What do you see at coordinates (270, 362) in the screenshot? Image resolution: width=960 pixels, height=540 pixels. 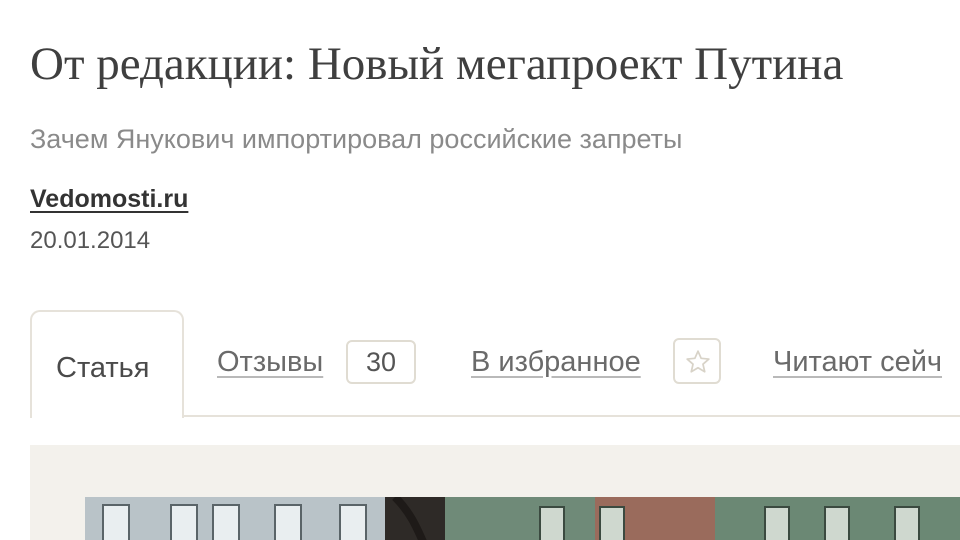 I see `tab-reviews: Отзывы` at bounding box center [270, 362].